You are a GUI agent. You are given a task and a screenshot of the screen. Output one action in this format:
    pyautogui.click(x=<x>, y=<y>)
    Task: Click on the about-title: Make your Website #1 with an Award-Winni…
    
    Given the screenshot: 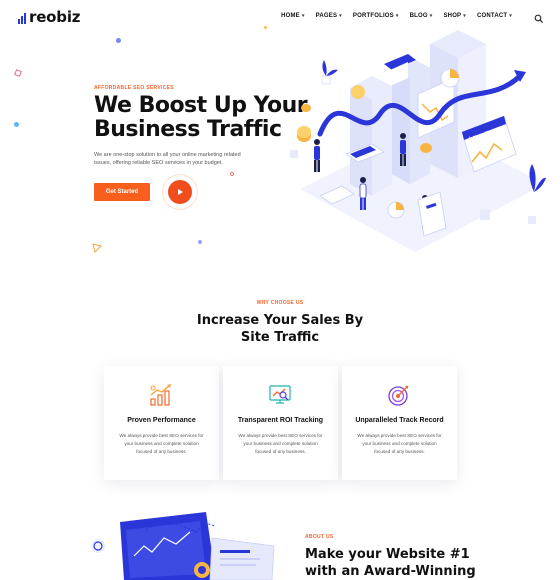 What is the action you would take?
    pyautogui.click(x=405, y=563)
    